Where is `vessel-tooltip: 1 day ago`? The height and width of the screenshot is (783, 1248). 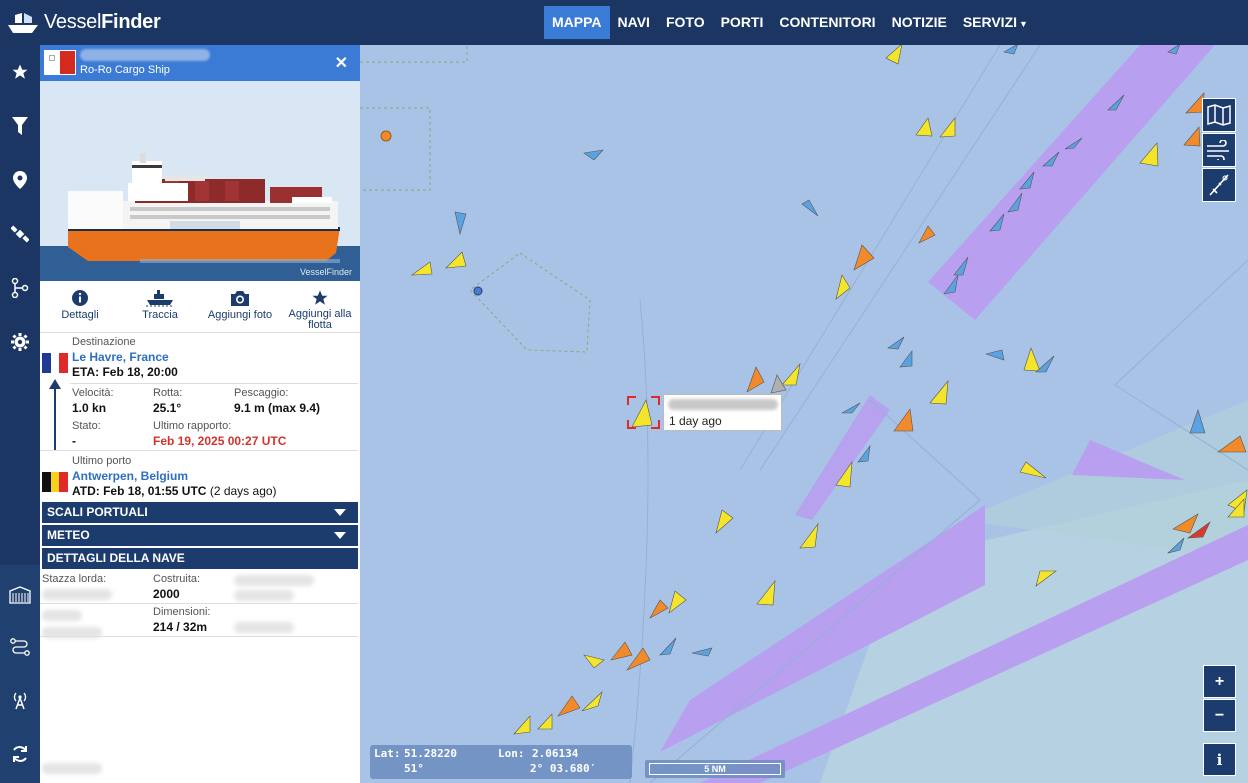 vessel-tooltip: 1 day ago is located at coordinates (722, 412).